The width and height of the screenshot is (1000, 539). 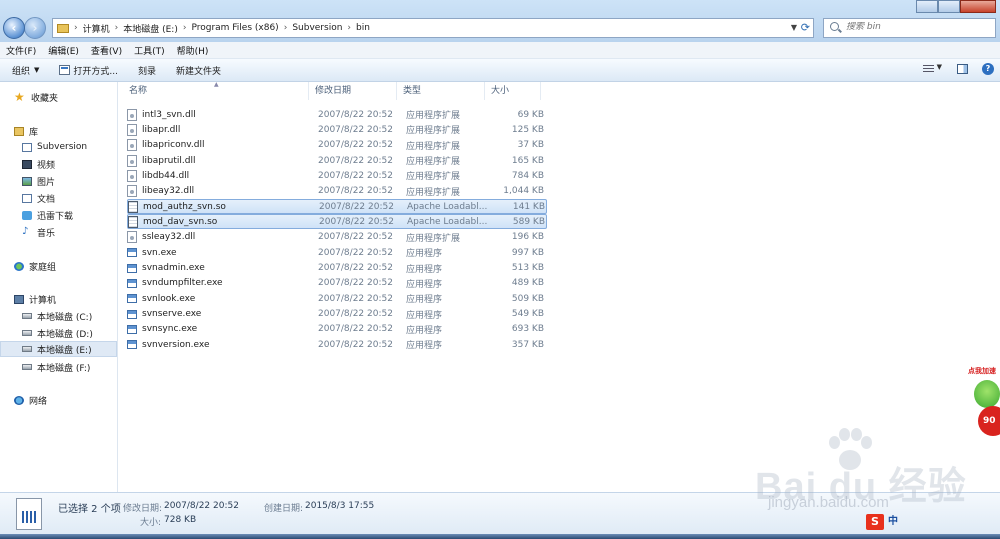 What do you see at coordinates (166, 175) in the screenshot?
I see `file-name: libdb44.dll` at bounding box center [166, 175].